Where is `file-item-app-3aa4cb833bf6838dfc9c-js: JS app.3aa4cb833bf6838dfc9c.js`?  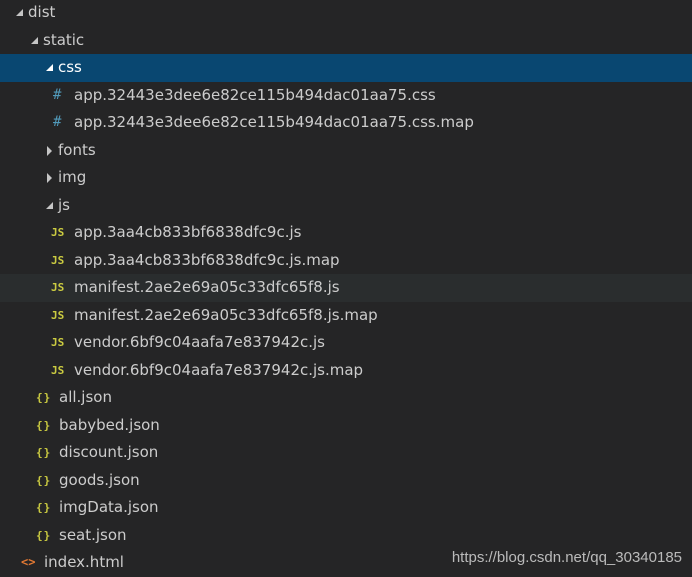
file-item-app-3aa4cb833bf6838dfc9c-js: JS app.3aa4cb833bf6838dfc9c.js is located at coordinates (346, 233).